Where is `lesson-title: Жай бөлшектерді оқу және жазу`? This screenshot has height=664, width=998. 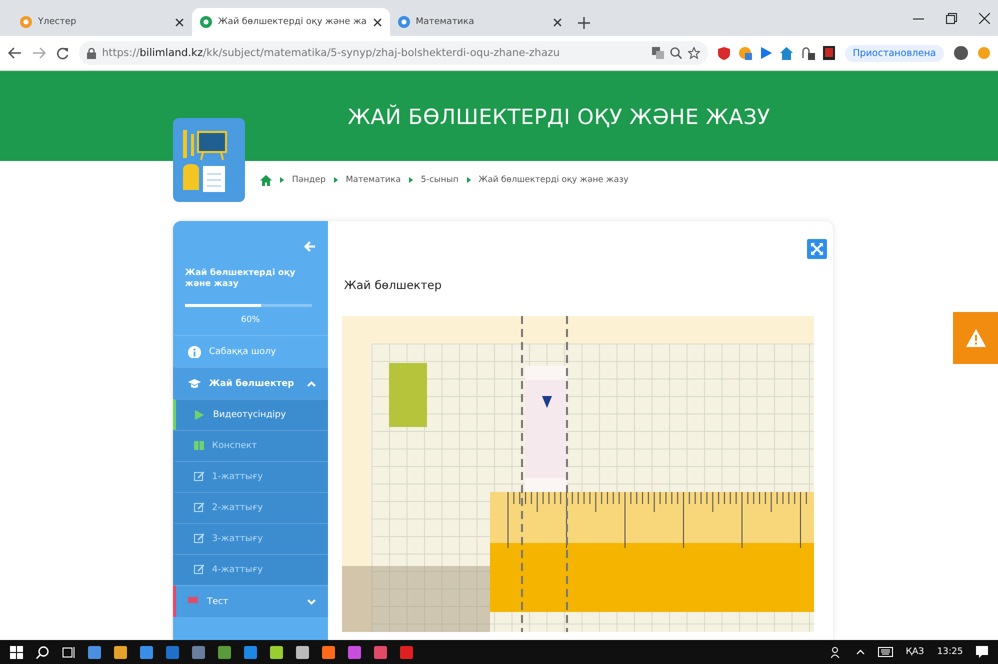 lesson-title: Жай бөлшектерді оқу және жазу is located at coordinates (240, 279).